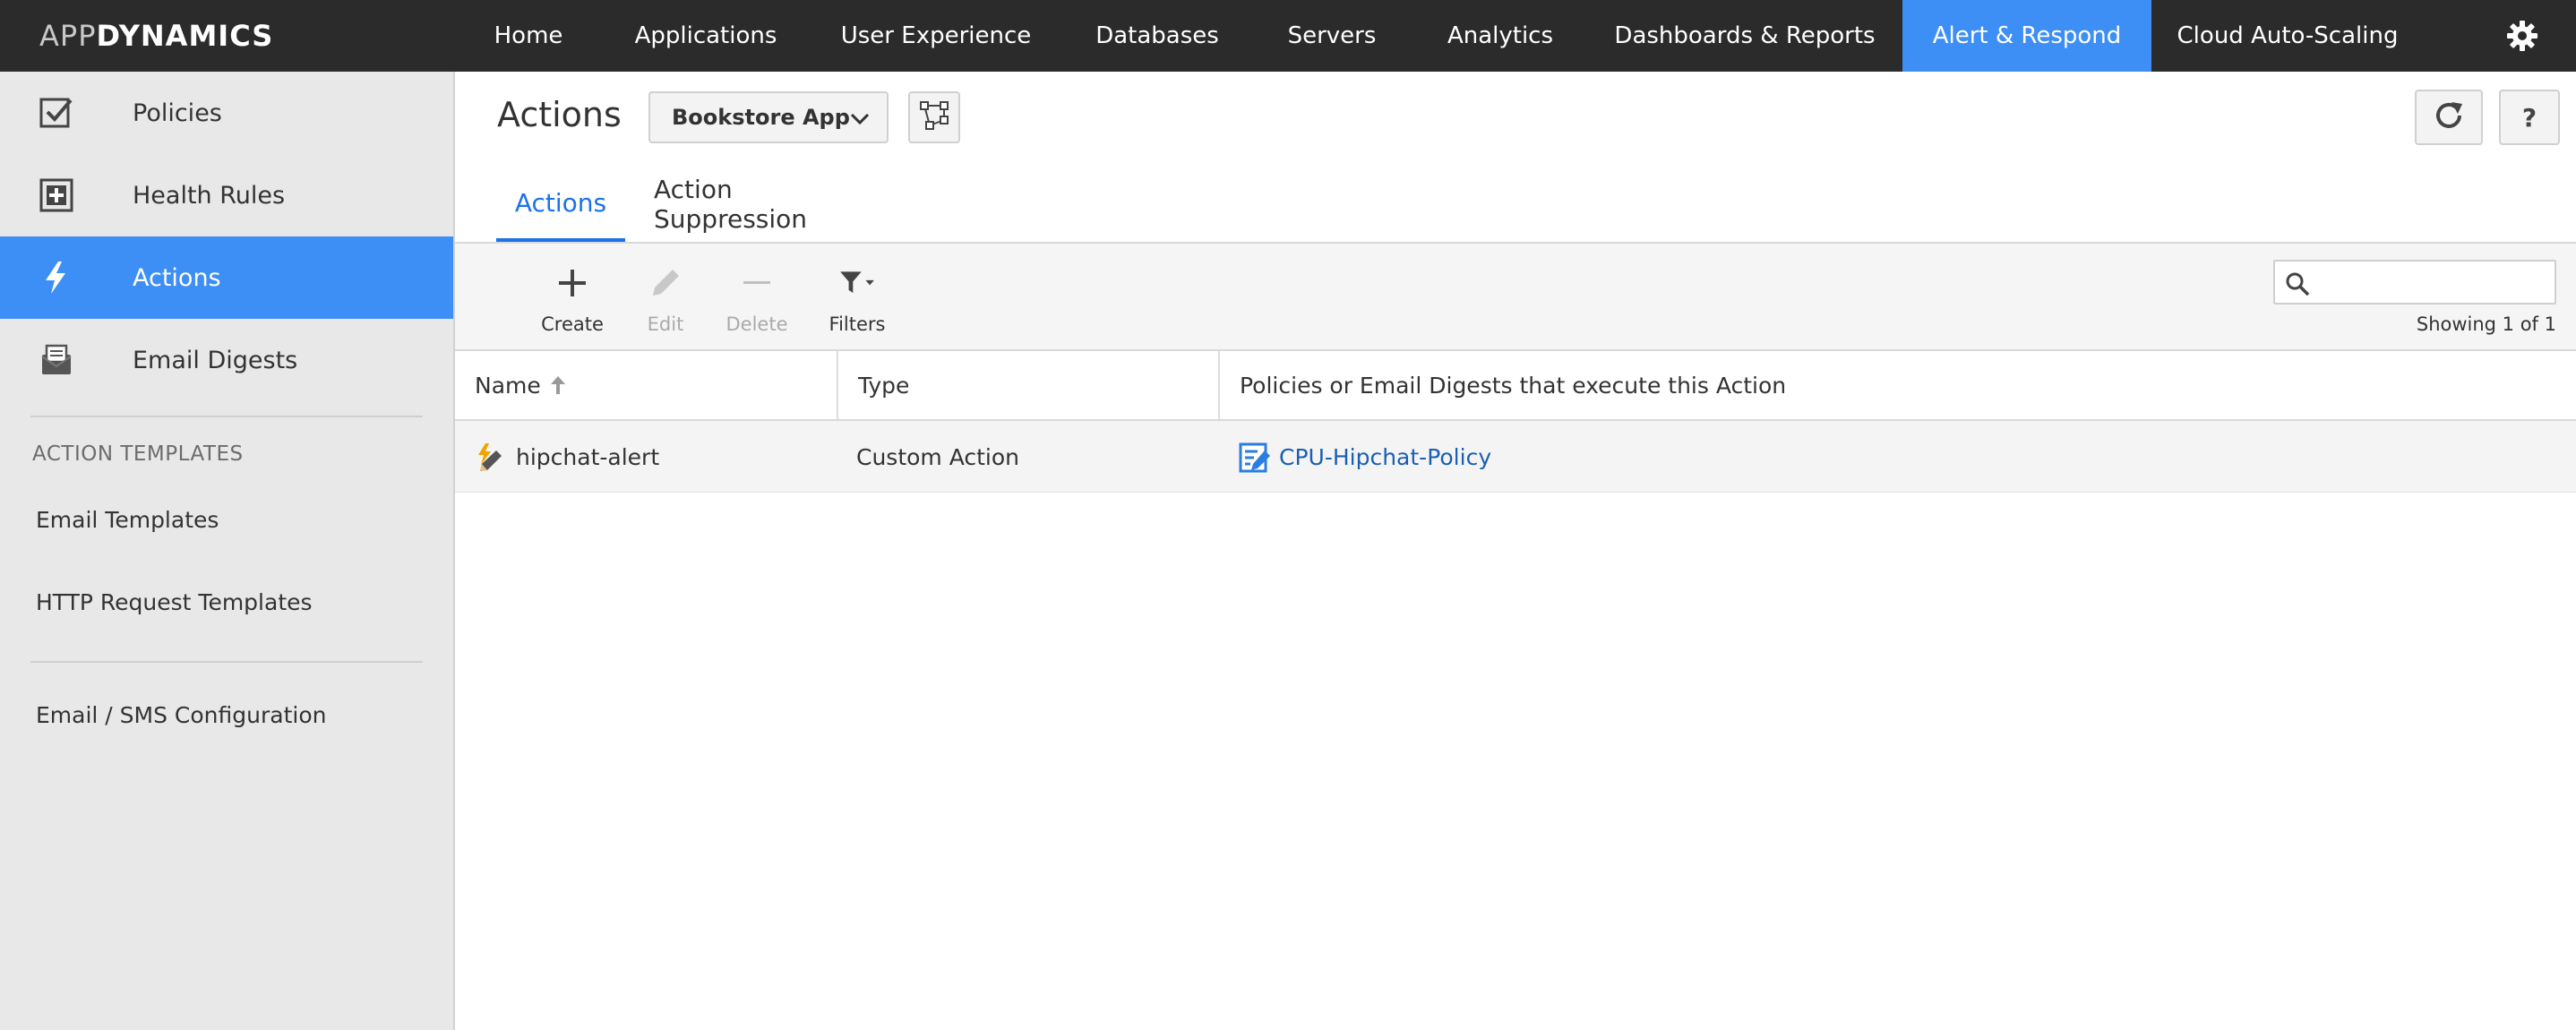  Describe the element at coordinates (761, 117) in the screenshot. I see `application-selector-value: Bookstore App` at that location.